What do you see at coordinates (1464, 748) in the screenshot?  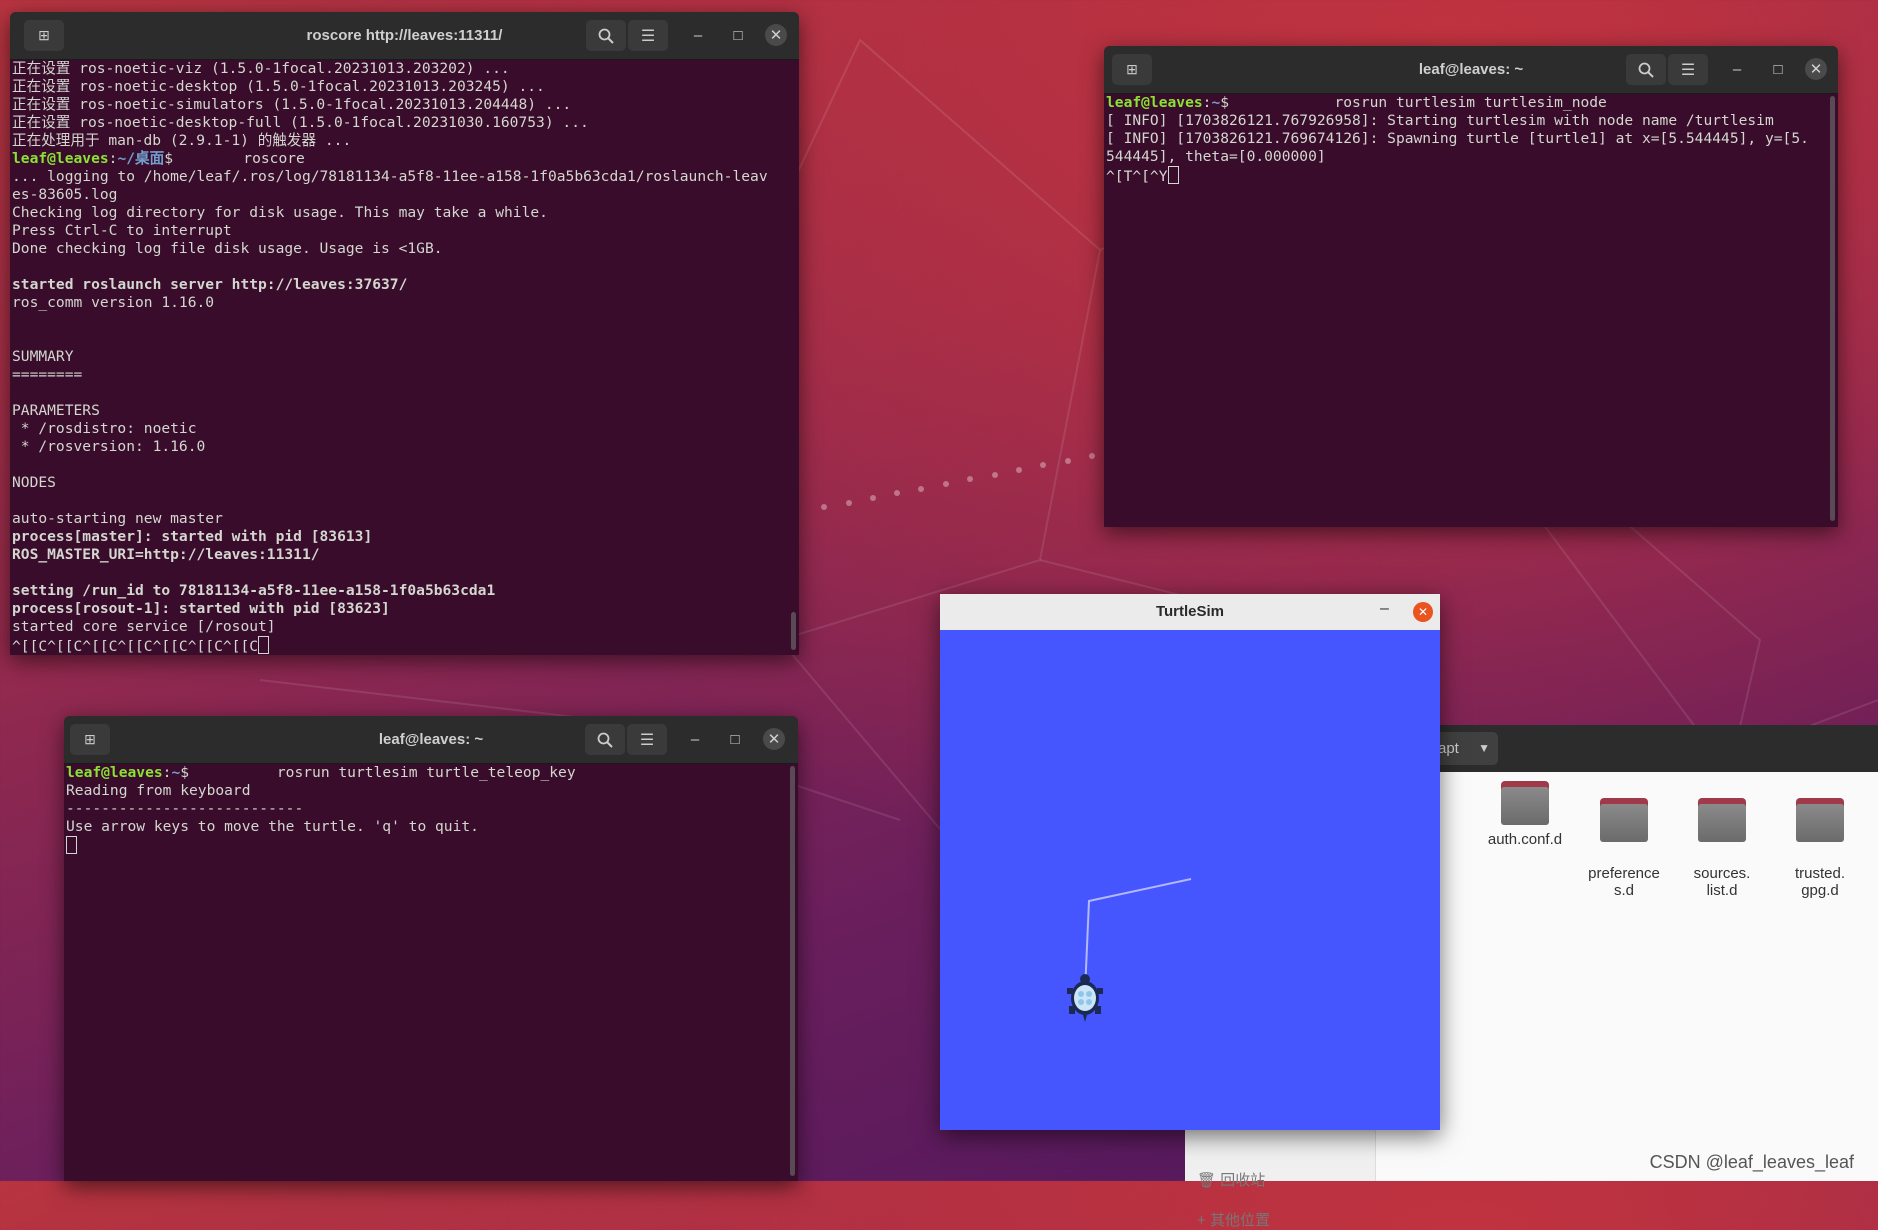 I see `path-button-apt: apt ▼` at bounding box center [1464, 748].